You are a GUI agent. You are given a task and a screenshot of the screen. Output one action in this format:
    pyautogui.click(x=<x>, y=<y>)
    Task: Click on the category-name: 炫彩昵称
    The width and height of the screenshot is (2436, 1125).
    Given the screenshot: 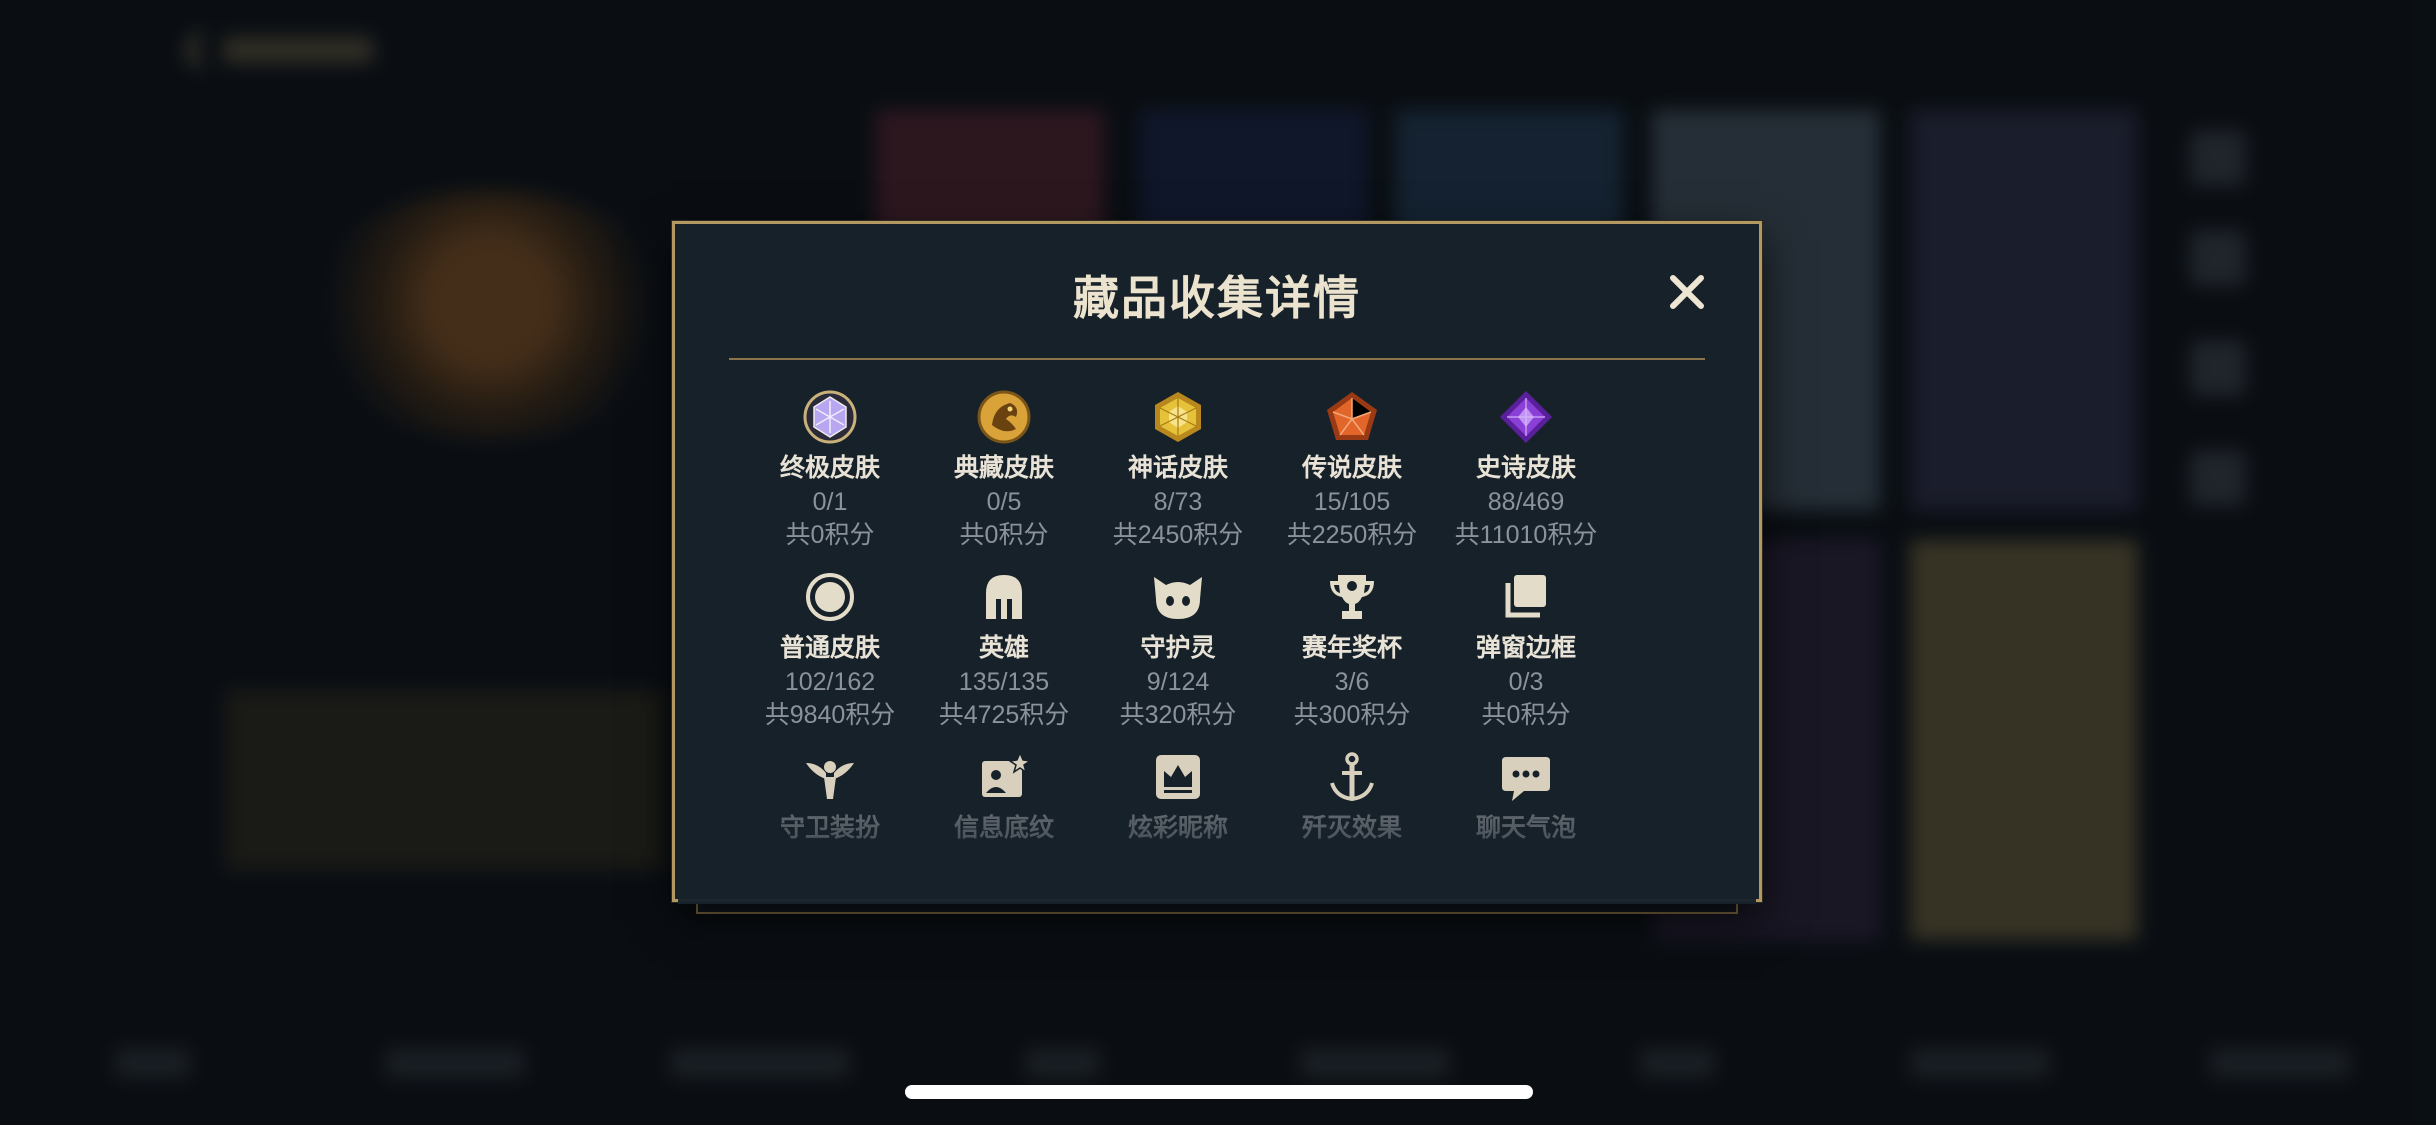 What is the action you would take?
    pyautogui.click(x=1177, y=828)
    